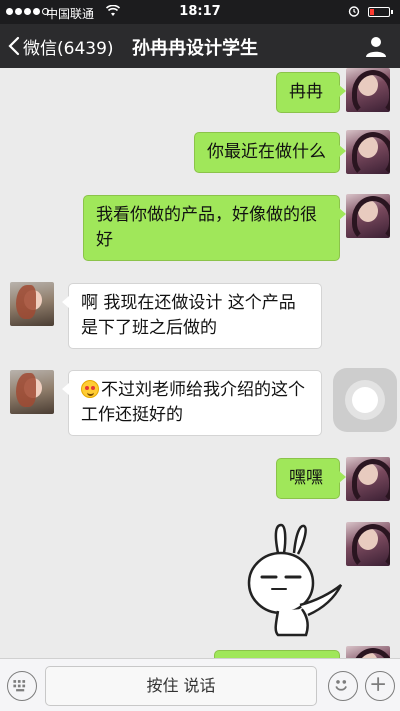  I want to click on outgoing-message: 你最近在做什么, so click(270, 152).